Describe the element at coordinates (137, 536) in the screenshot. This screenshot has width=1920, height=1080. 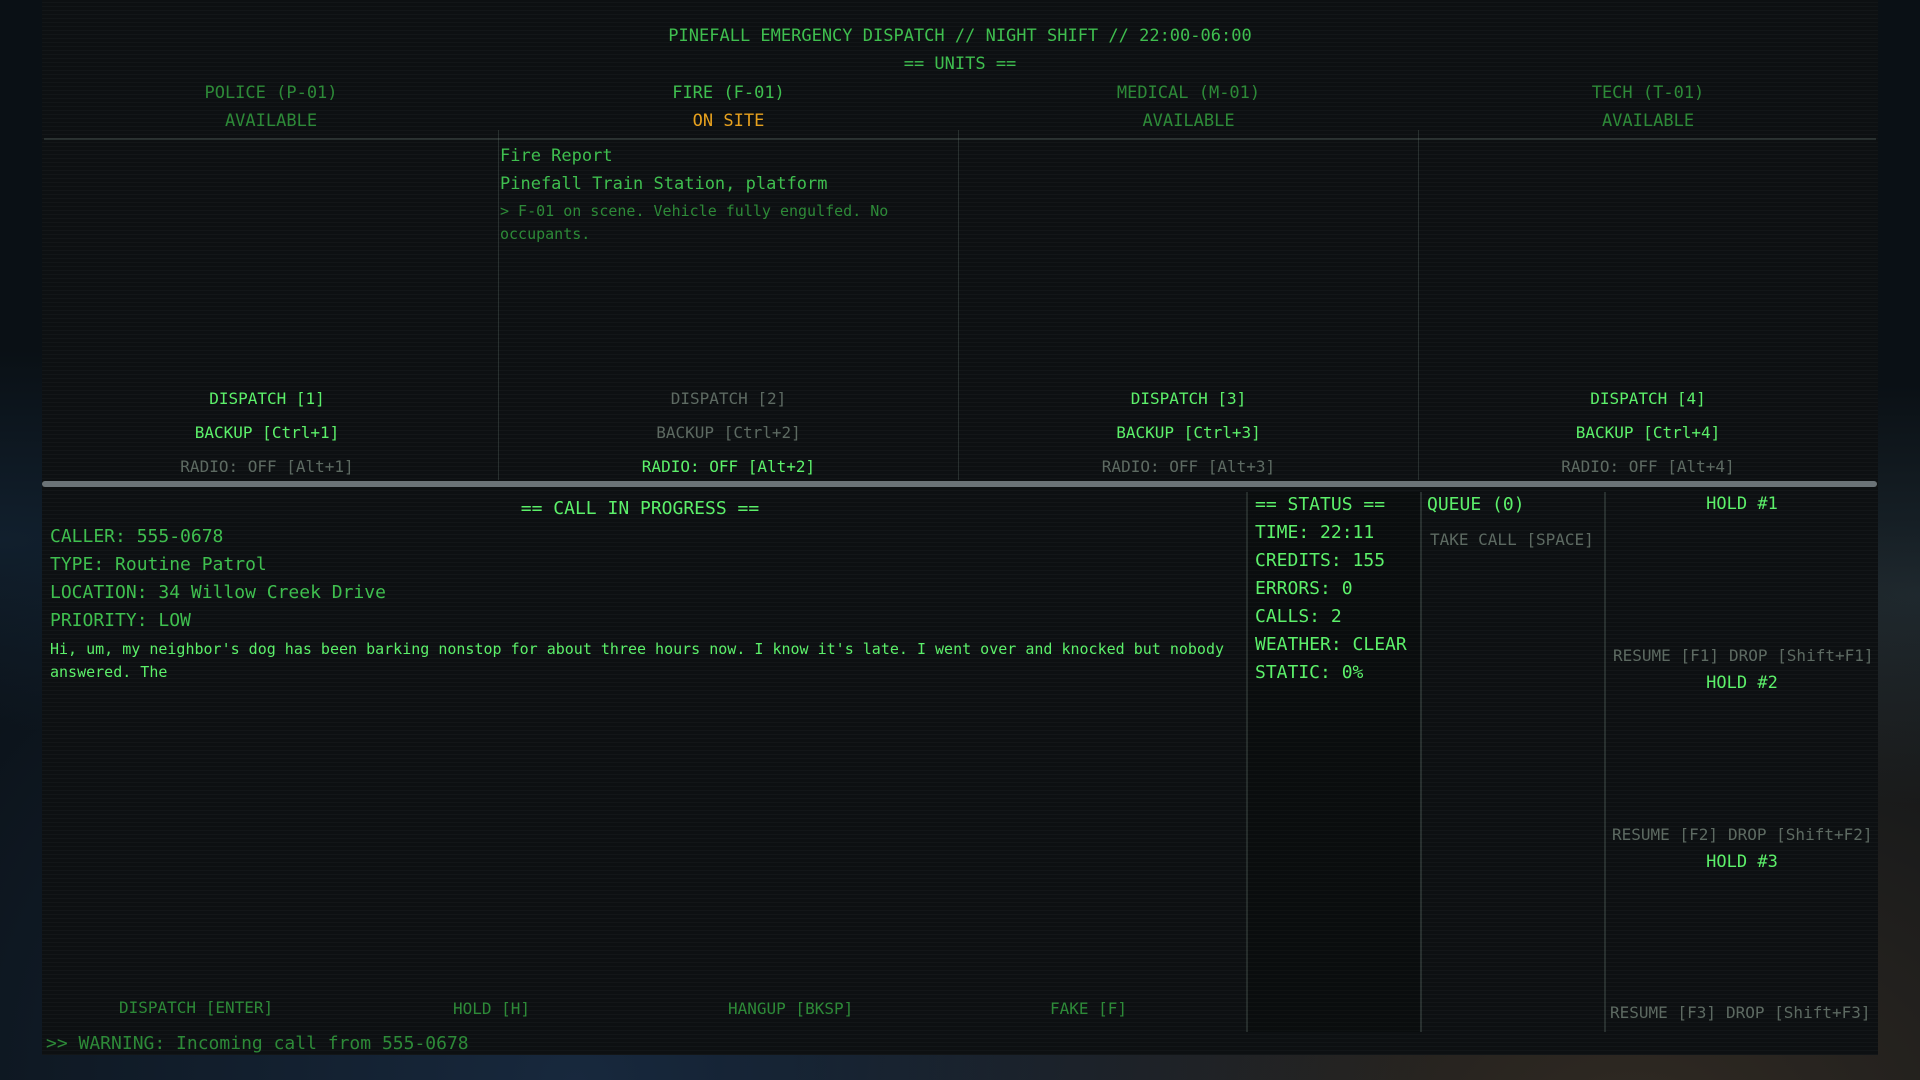
I see `call-caller: CALLER: 555-0678` at that location.